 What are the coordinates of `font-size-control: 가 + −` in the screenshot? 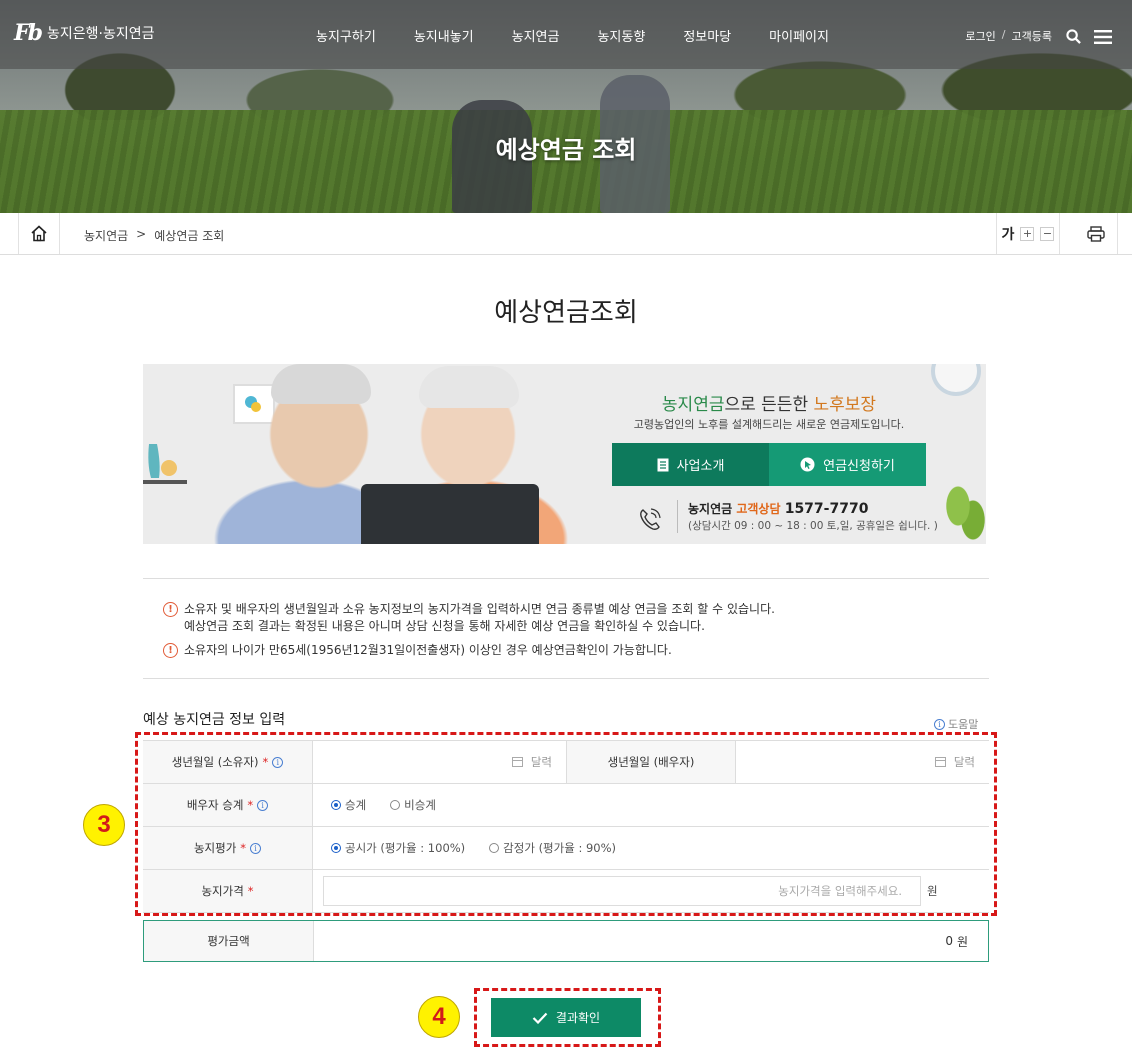 It's located at (1028, 233).